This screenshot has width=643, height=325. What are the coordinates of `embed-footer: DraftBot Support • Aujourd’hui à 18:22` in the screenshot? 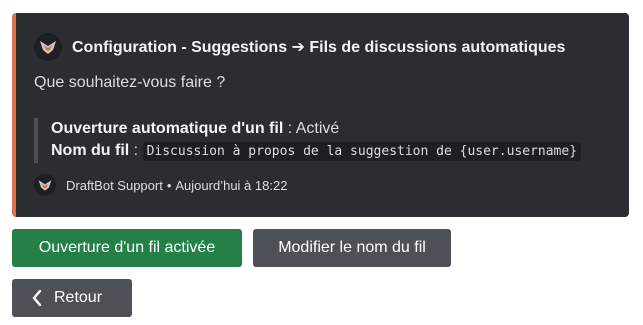 It's located at (160, 185).